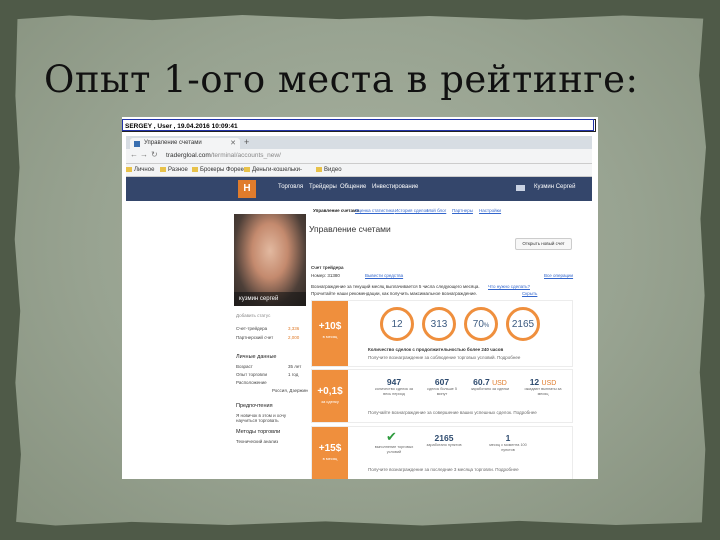  I want to click on points-stat: 2165 заработано пунктов, so click(444, 440).